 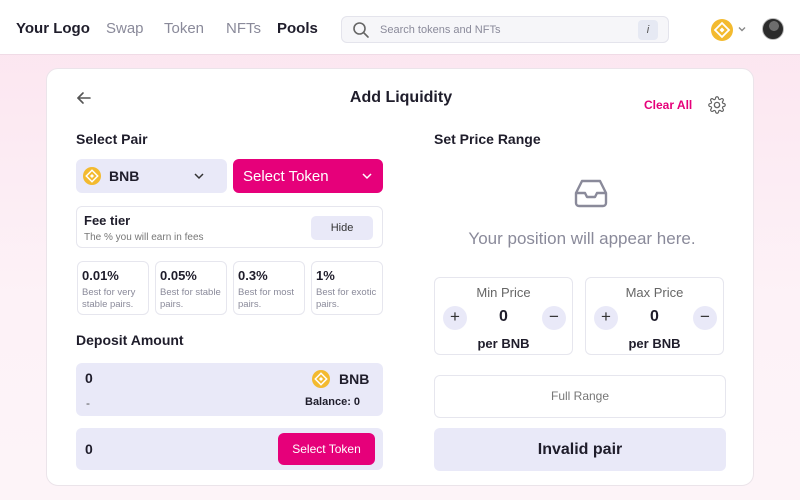 I want to click on select-pair-label: Select Pair, so click(x=112, y=139).